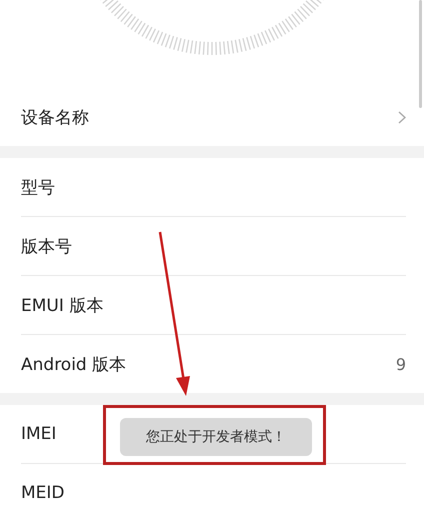 This screenshot has width=424, height=526. Describe the element at coordinates (216, 437) in the screenshot. I see `toast-message: 您正处于开发者模式！` at that location.